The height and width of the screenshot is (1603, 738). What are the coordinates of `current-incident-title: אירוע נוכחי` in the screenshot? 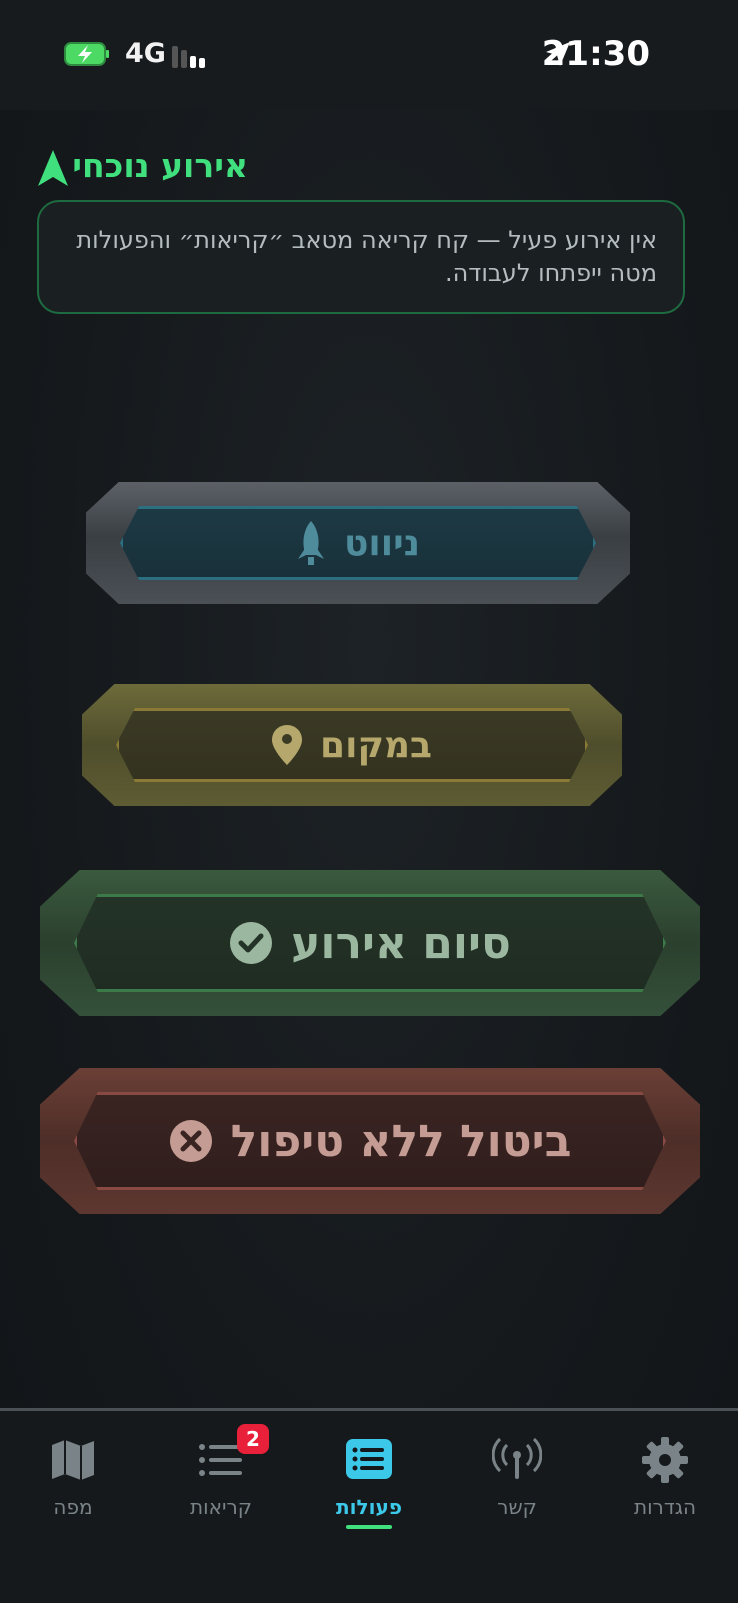 It's located at (160, 165).